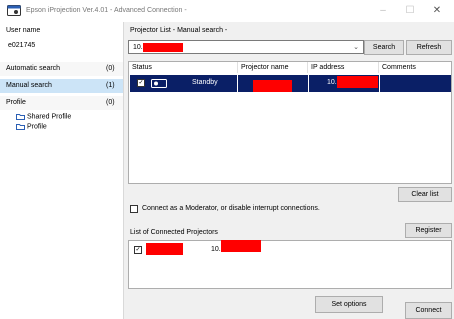 This screenshot has height=319, width=454. I want to click on register-button: Register, so click(428, 230).